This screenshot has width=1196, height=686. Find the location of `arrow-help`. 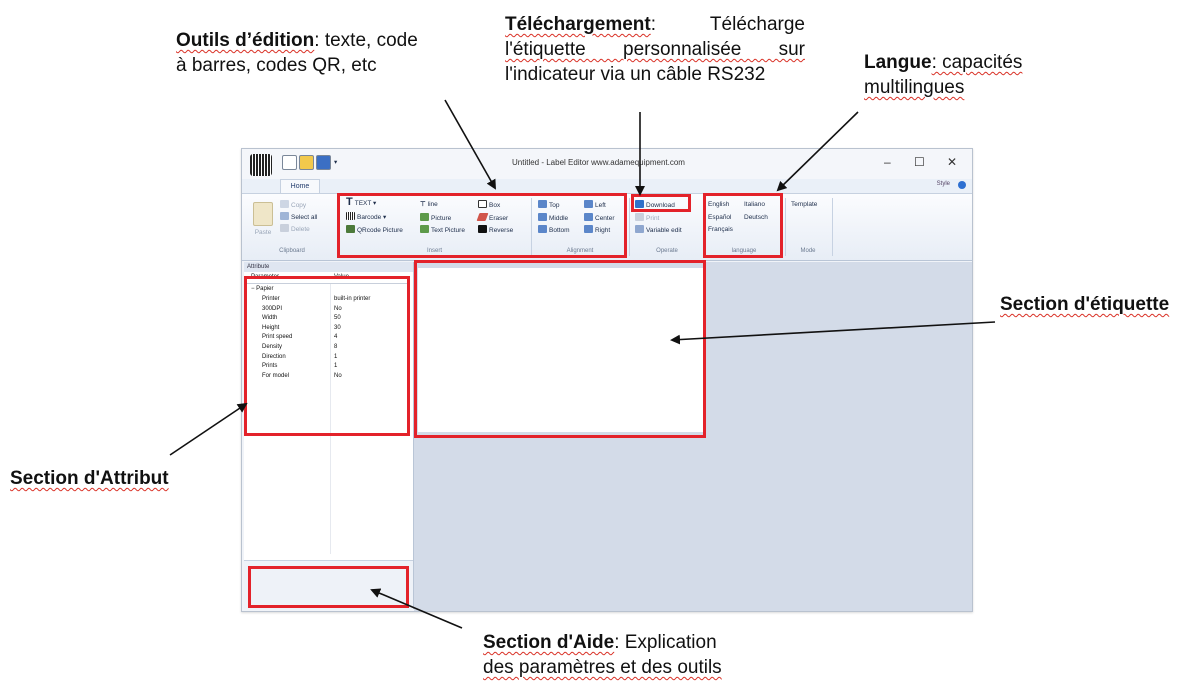

arrow-help is located at coordinates (416, 608).